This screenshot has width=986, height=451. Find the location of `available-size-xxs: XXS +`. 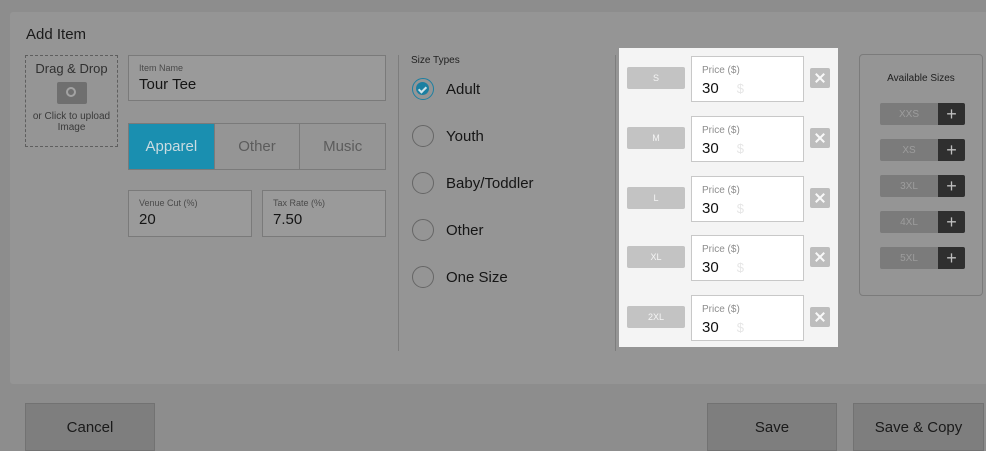

available-size-xxs: XXS + is located at coordinates (922, 114).